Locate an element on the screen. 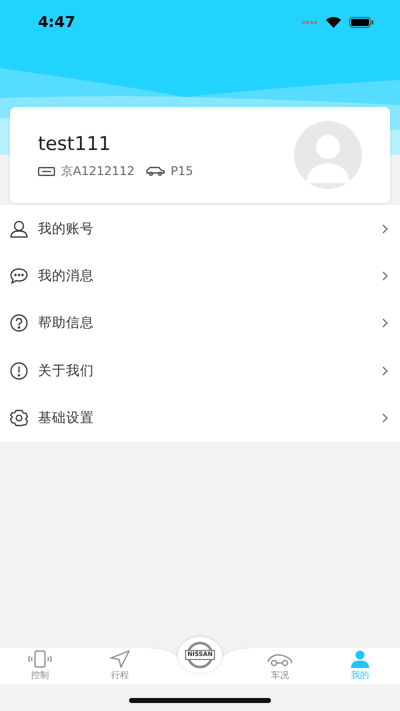  help-icon is located at coordinates (19, 323).